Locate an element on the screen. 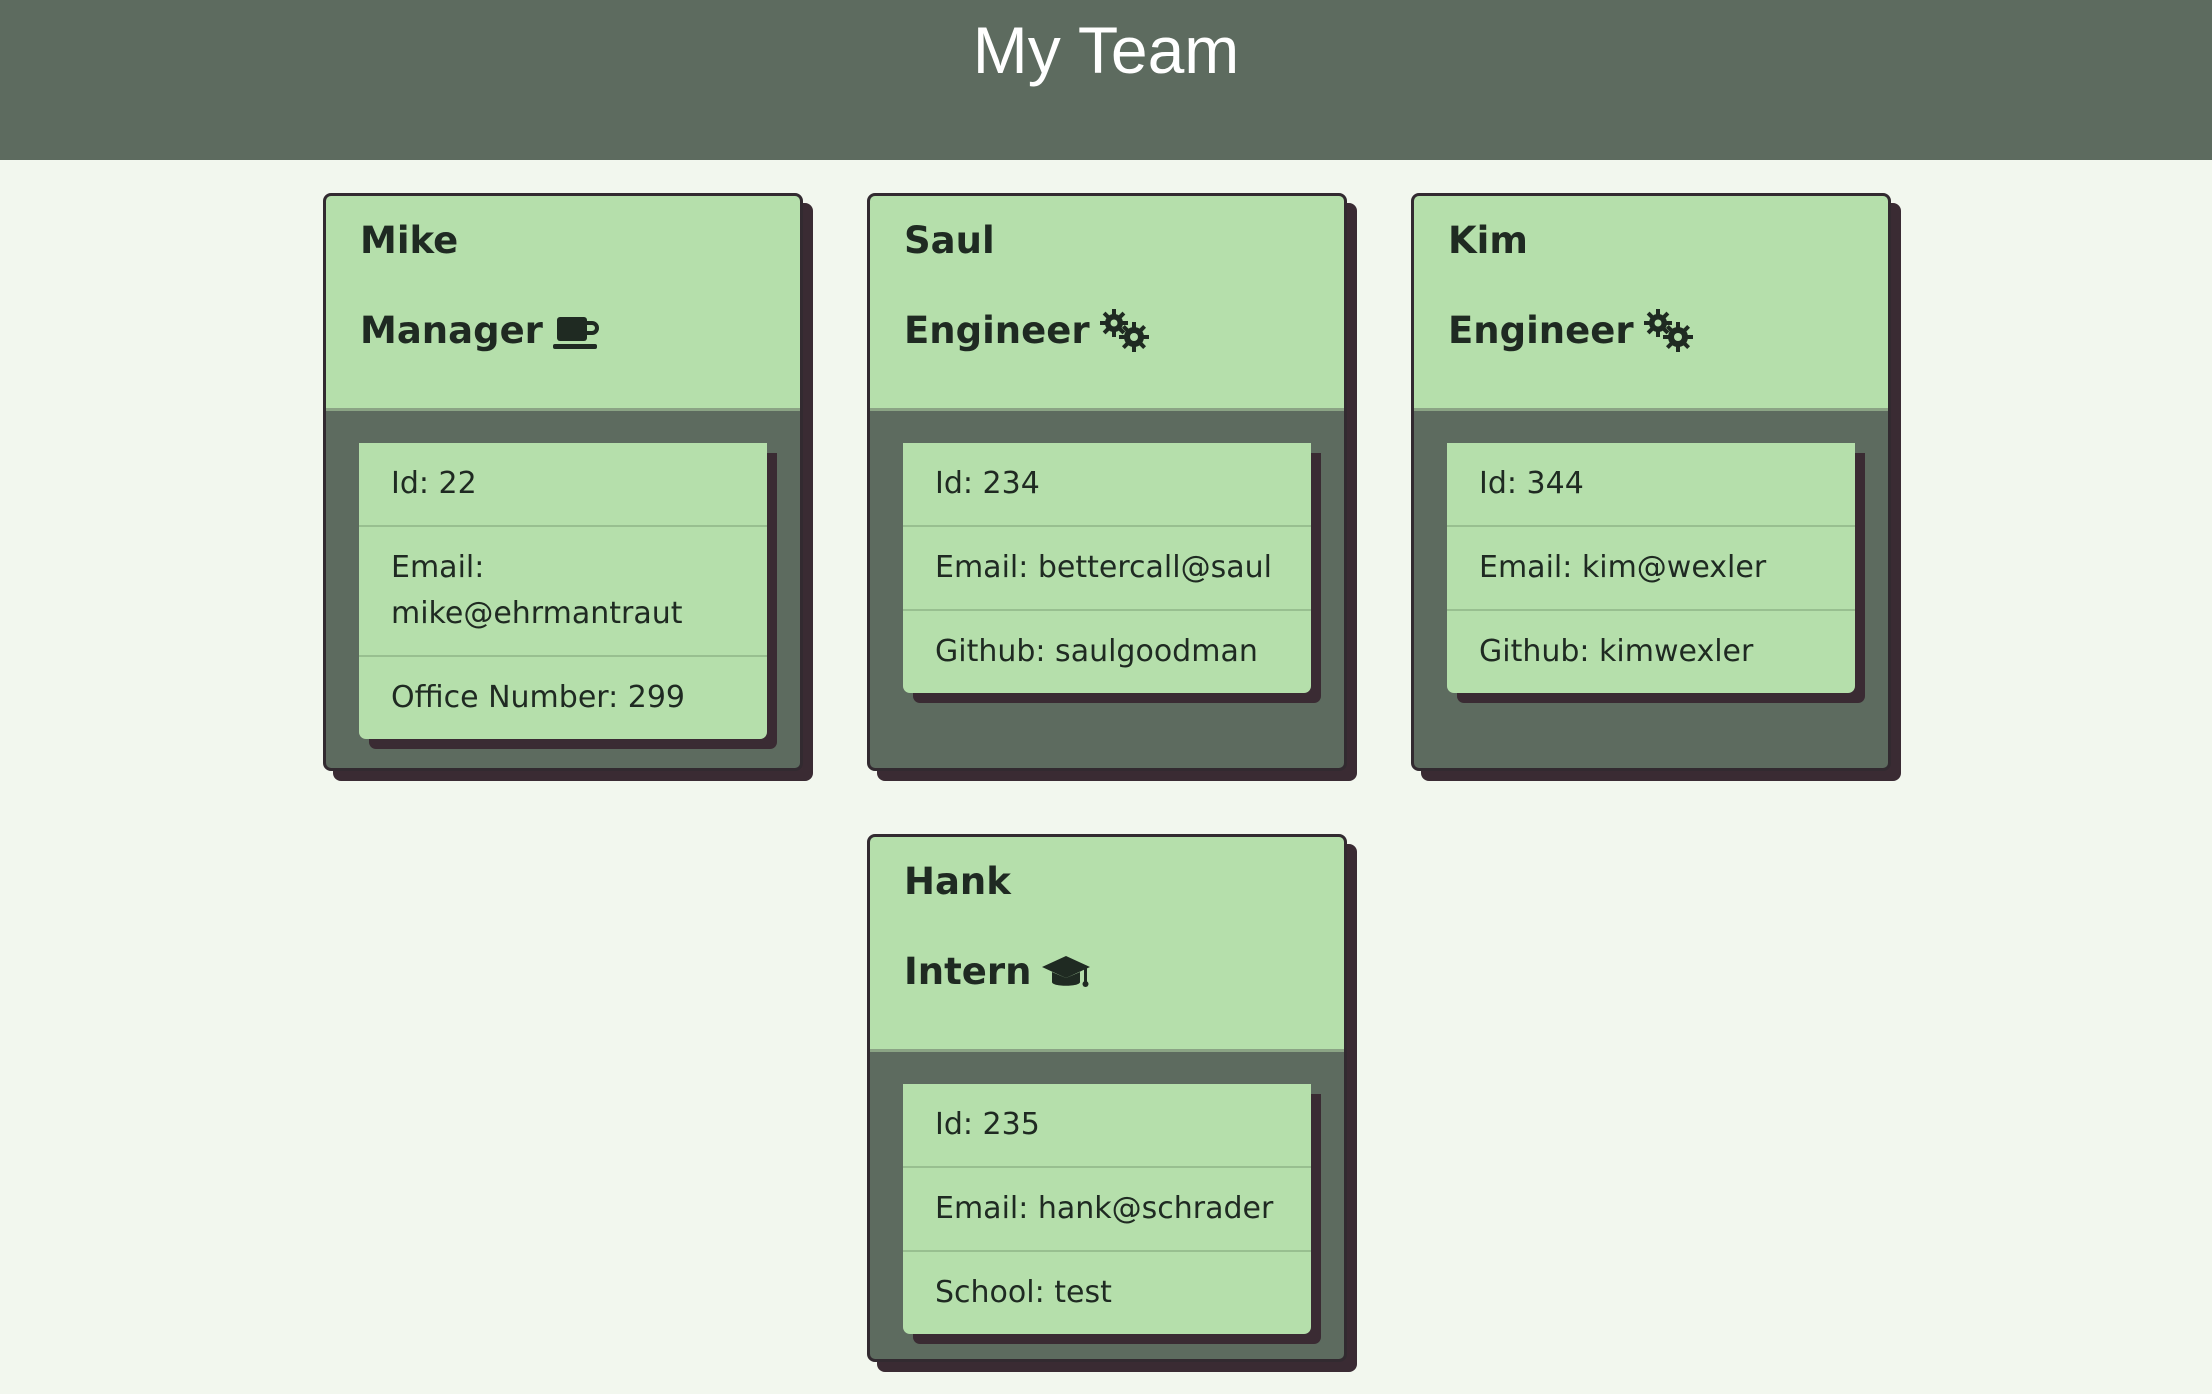 The height and width of the screenshot is (1394, 2212). card-header: Hank Intern is located at coordinates (1107, 944).